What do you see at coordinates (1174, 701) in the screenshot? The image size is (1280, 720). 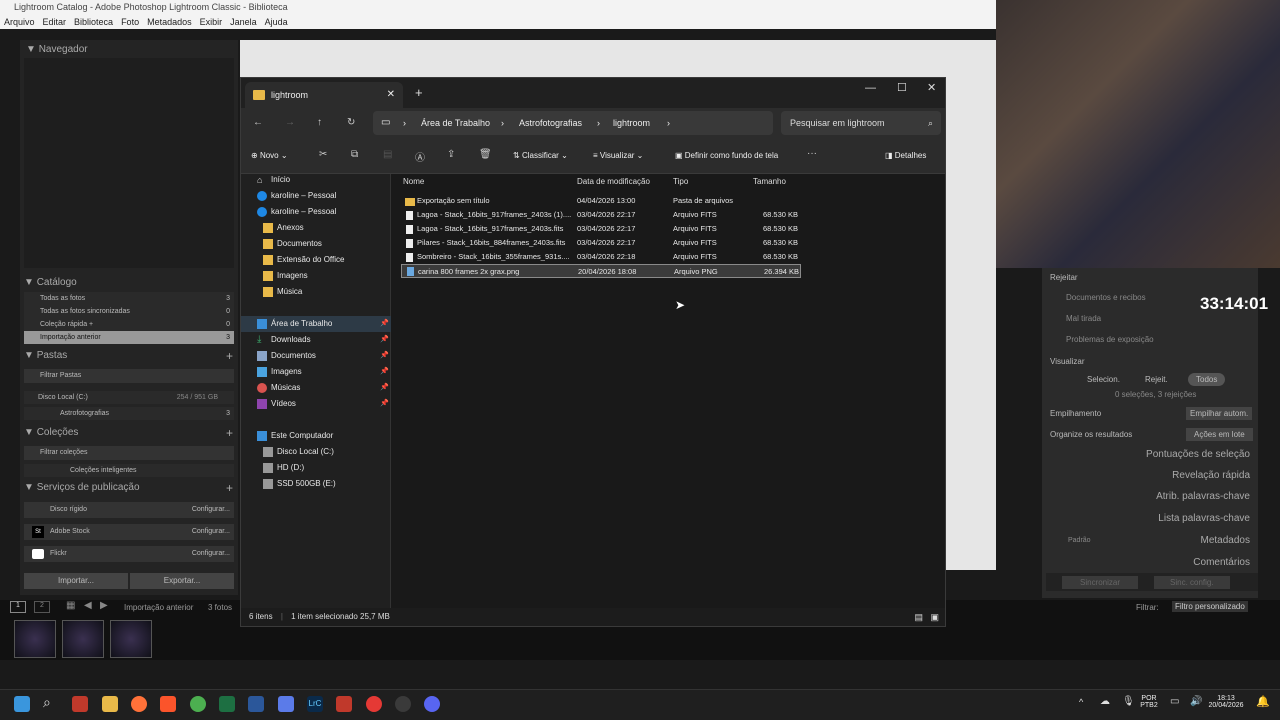 I see `network-icon: ▭` at bounding box center [1174, 701].